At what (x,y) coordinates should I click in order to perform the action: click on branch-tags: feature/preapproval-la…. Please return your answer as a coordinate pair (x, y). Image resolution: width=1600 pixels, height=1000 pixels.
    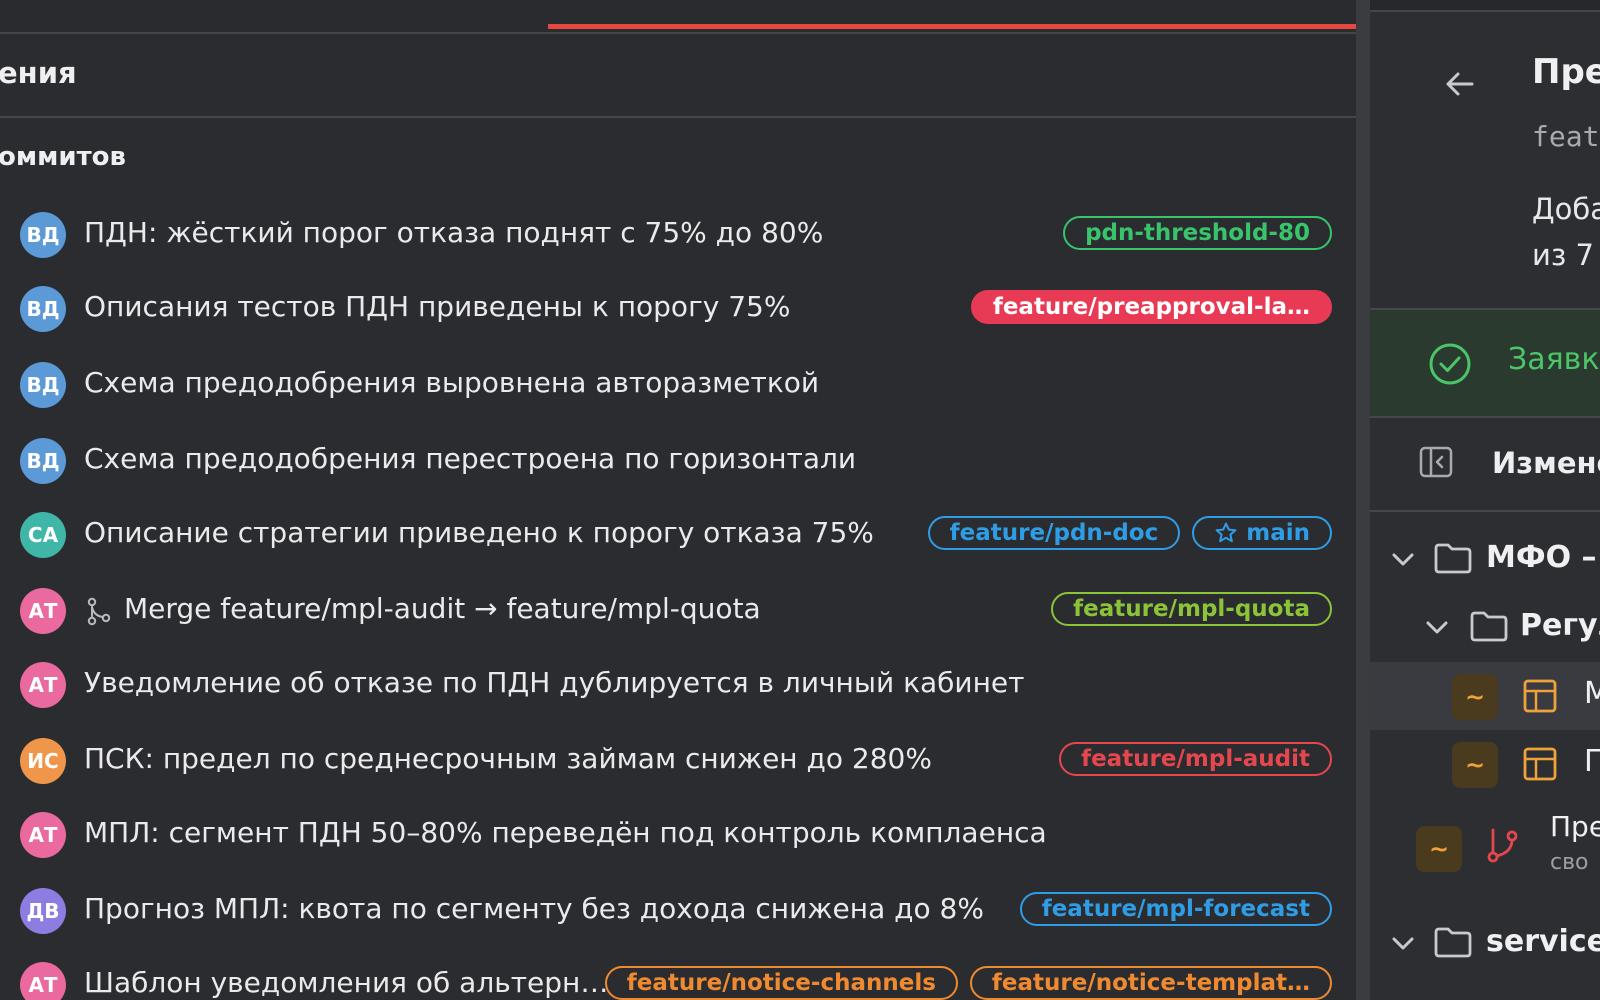
    Looking at the image, I should click on (1151, 307).